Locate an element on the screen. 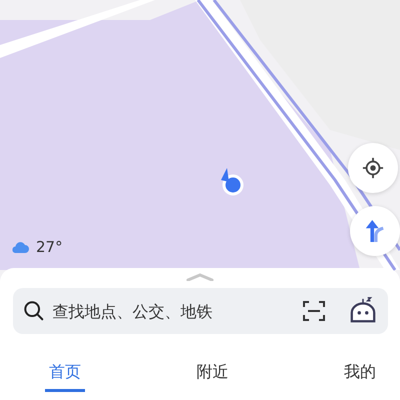  search-bar: 查找地点、公交、地铁 is located at coordinates (200, 311).